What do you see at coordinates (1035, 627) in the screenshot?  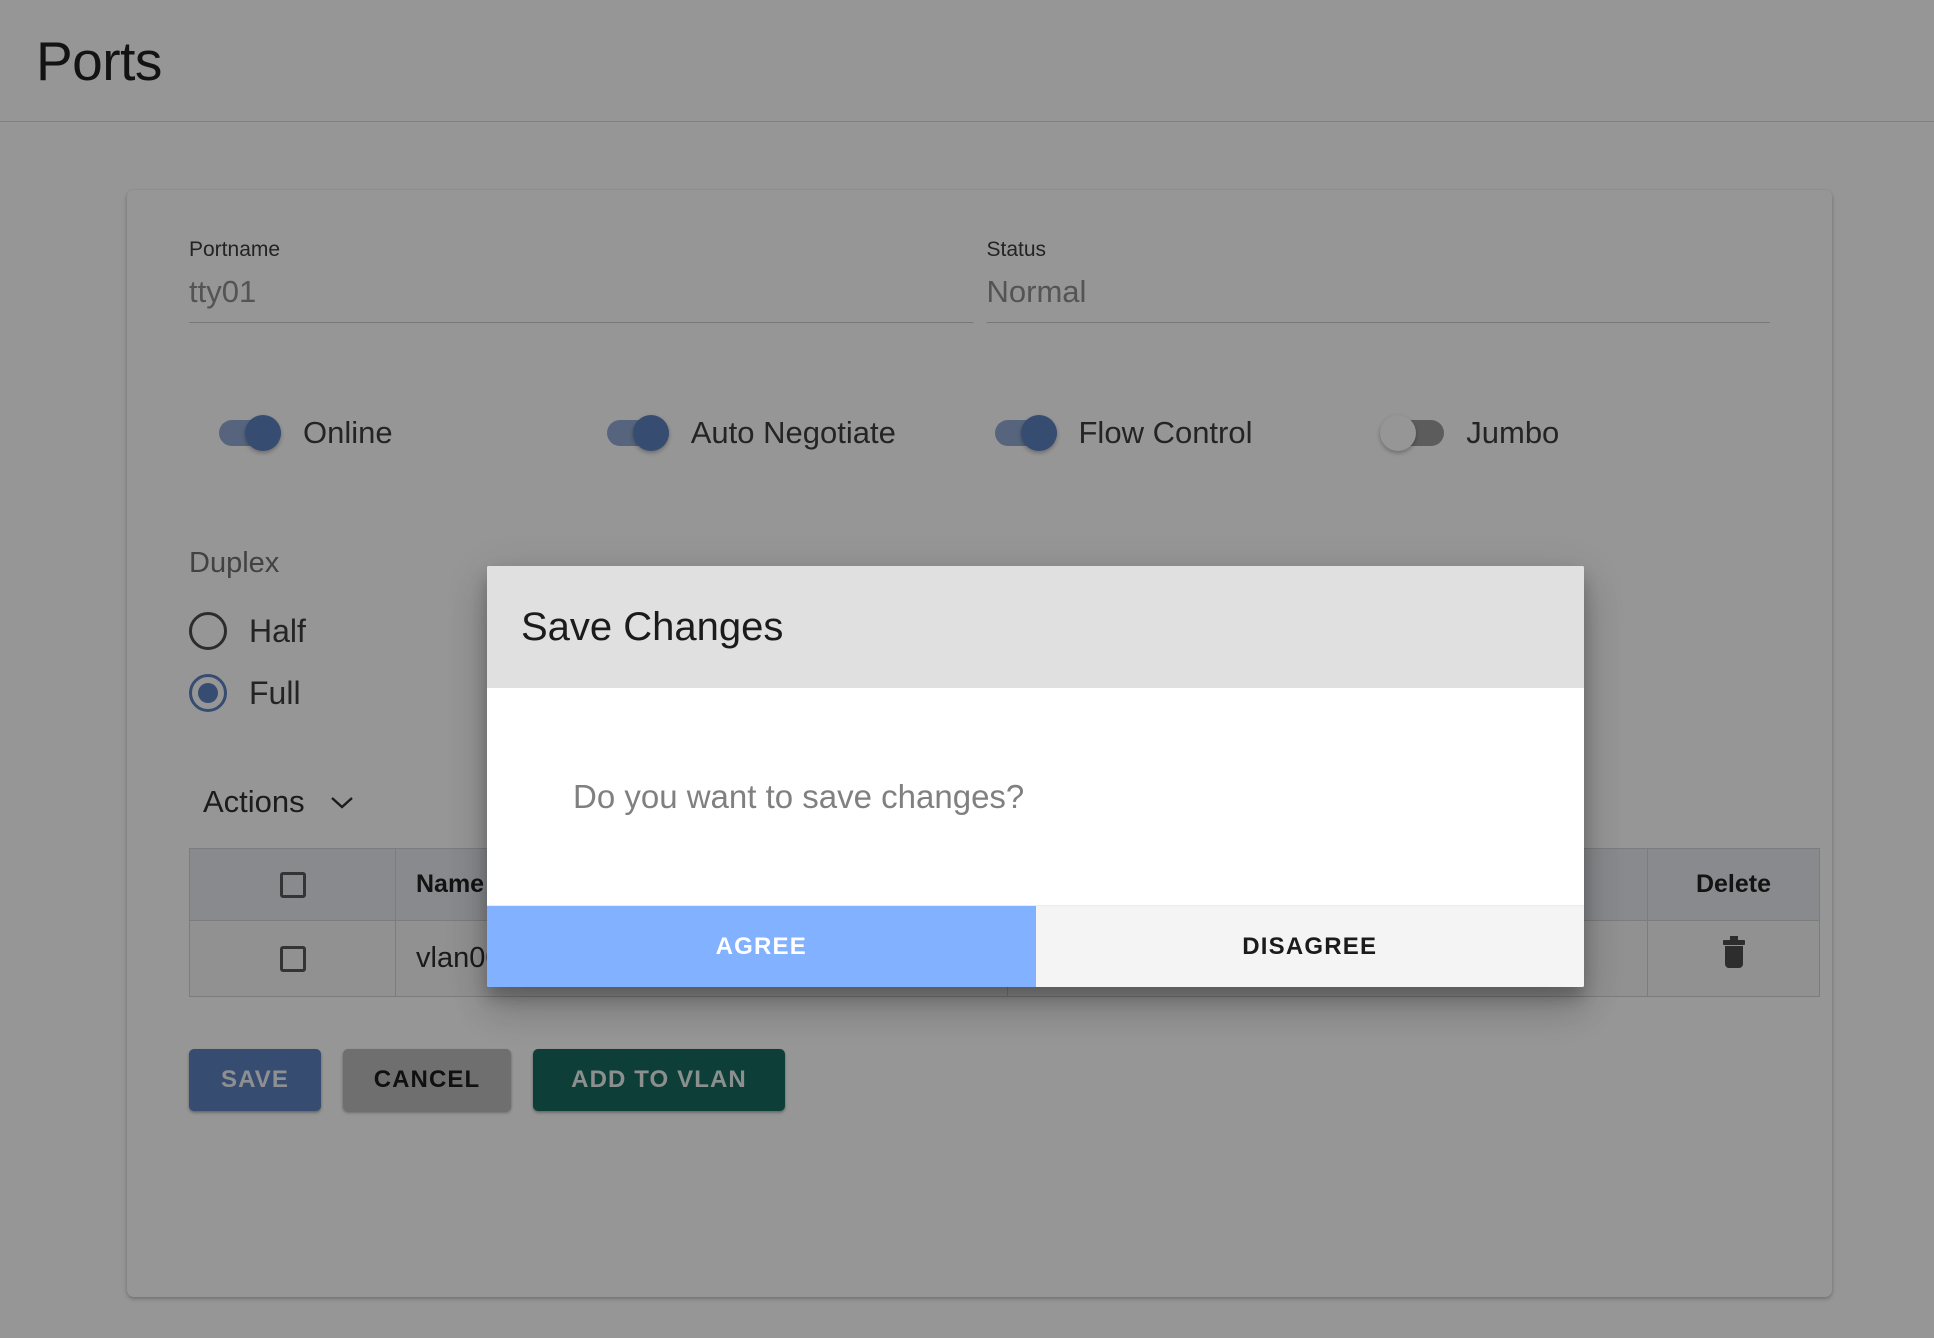 I see `dialog-header: Save Changes` at bounding box center [1035, 627].